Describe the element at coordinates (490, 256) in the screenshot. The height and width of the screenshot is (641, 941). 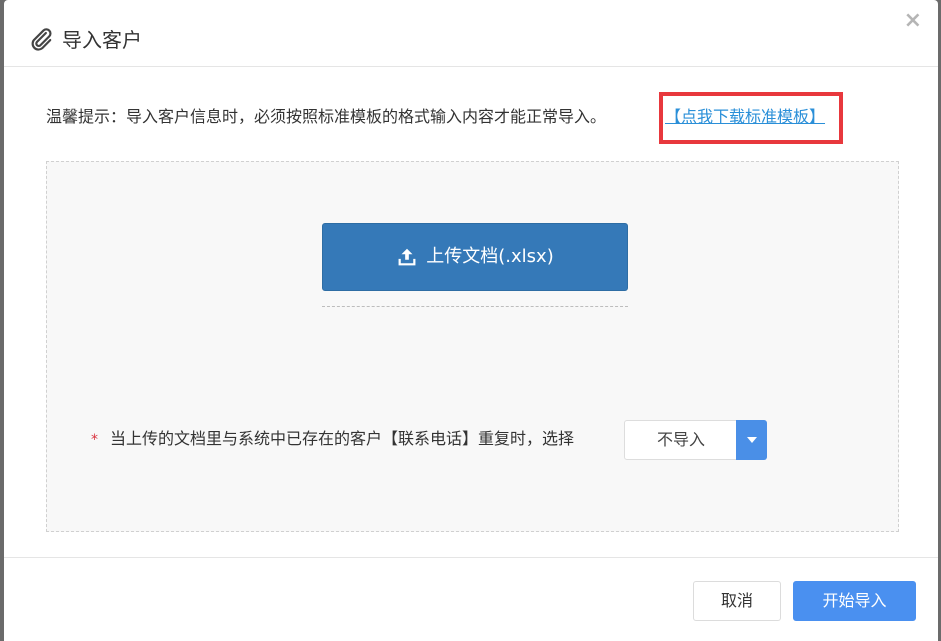
I see `upload-button-label: 上传文档(.xlsx)` at that location.